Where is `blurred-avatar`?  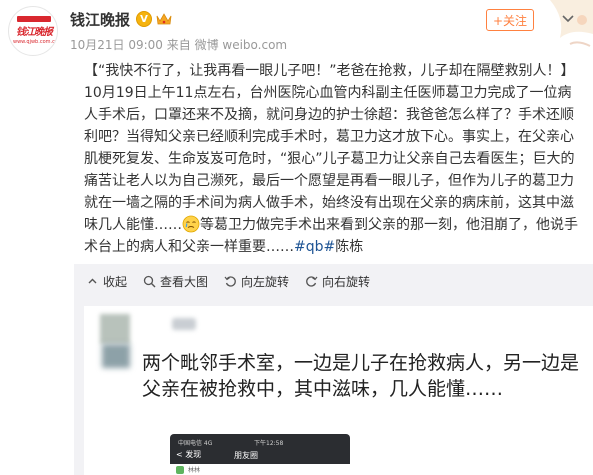 blurred-avatar is located at coordinates (115, 329).